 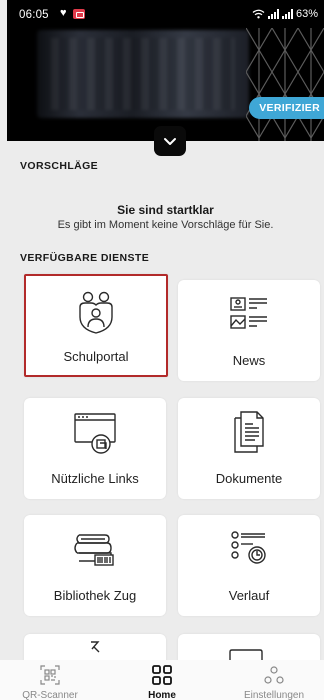 I want to click on bottom-navigation: QR-Scanner Home Einstellungen, so click(x=162, y=680).